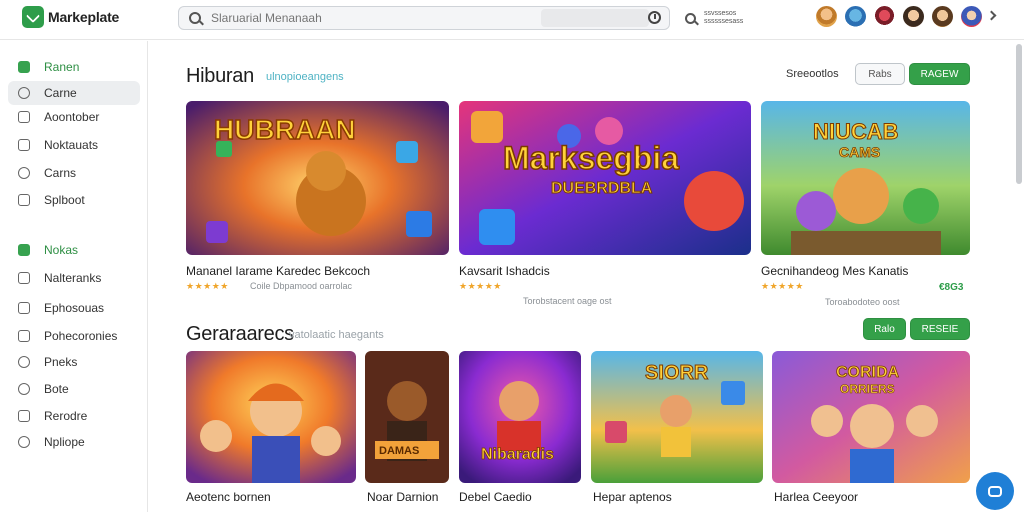 This screenshot has width=1024, height=512. What do you see at coordinates (24, 389) in the screenshot?
I see `circle-icon` at bounding box center [24, 389].